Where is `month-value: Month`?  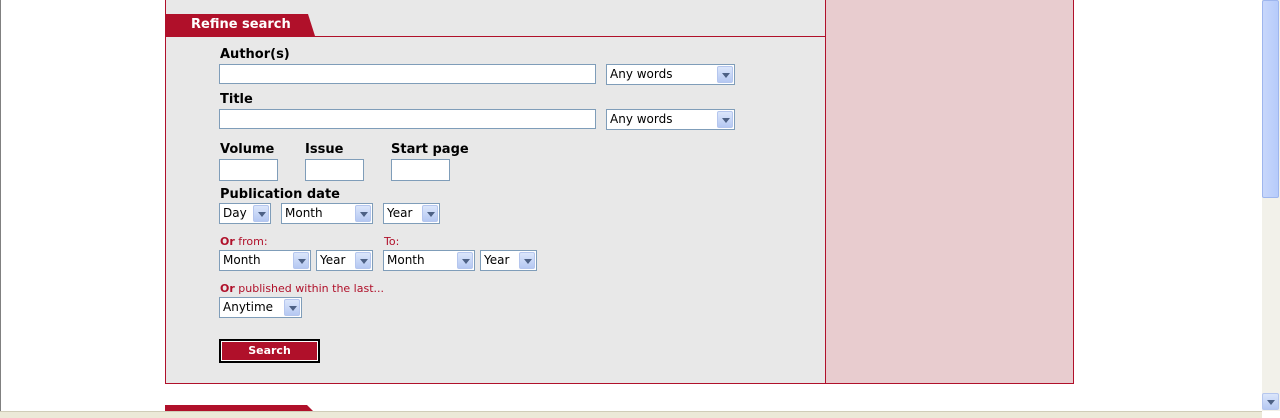 month-value: Month is located at coordinates (304, 213).